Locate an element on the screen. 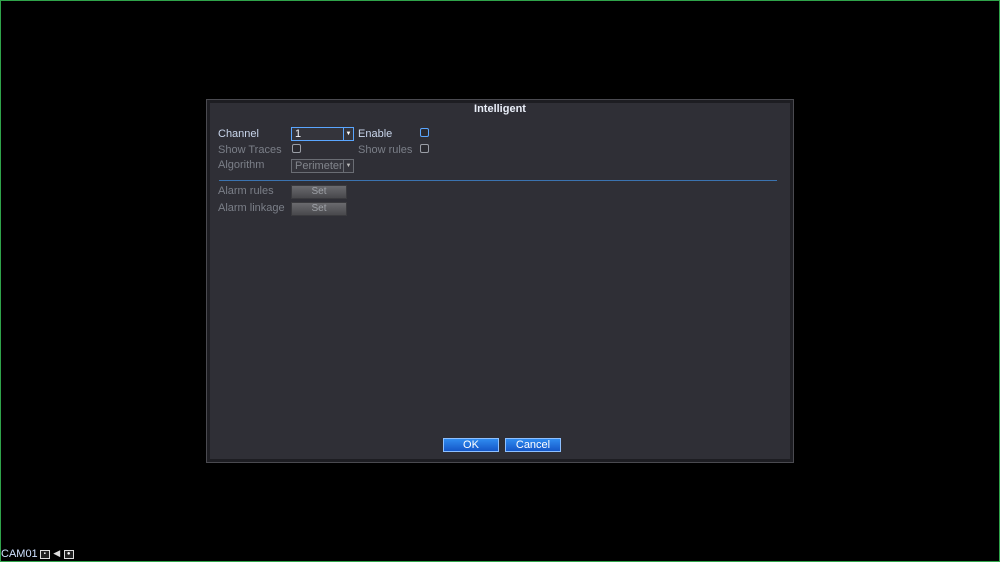  alarm-linkage-label: Alarm linkage is located at coordinates (251, 208).